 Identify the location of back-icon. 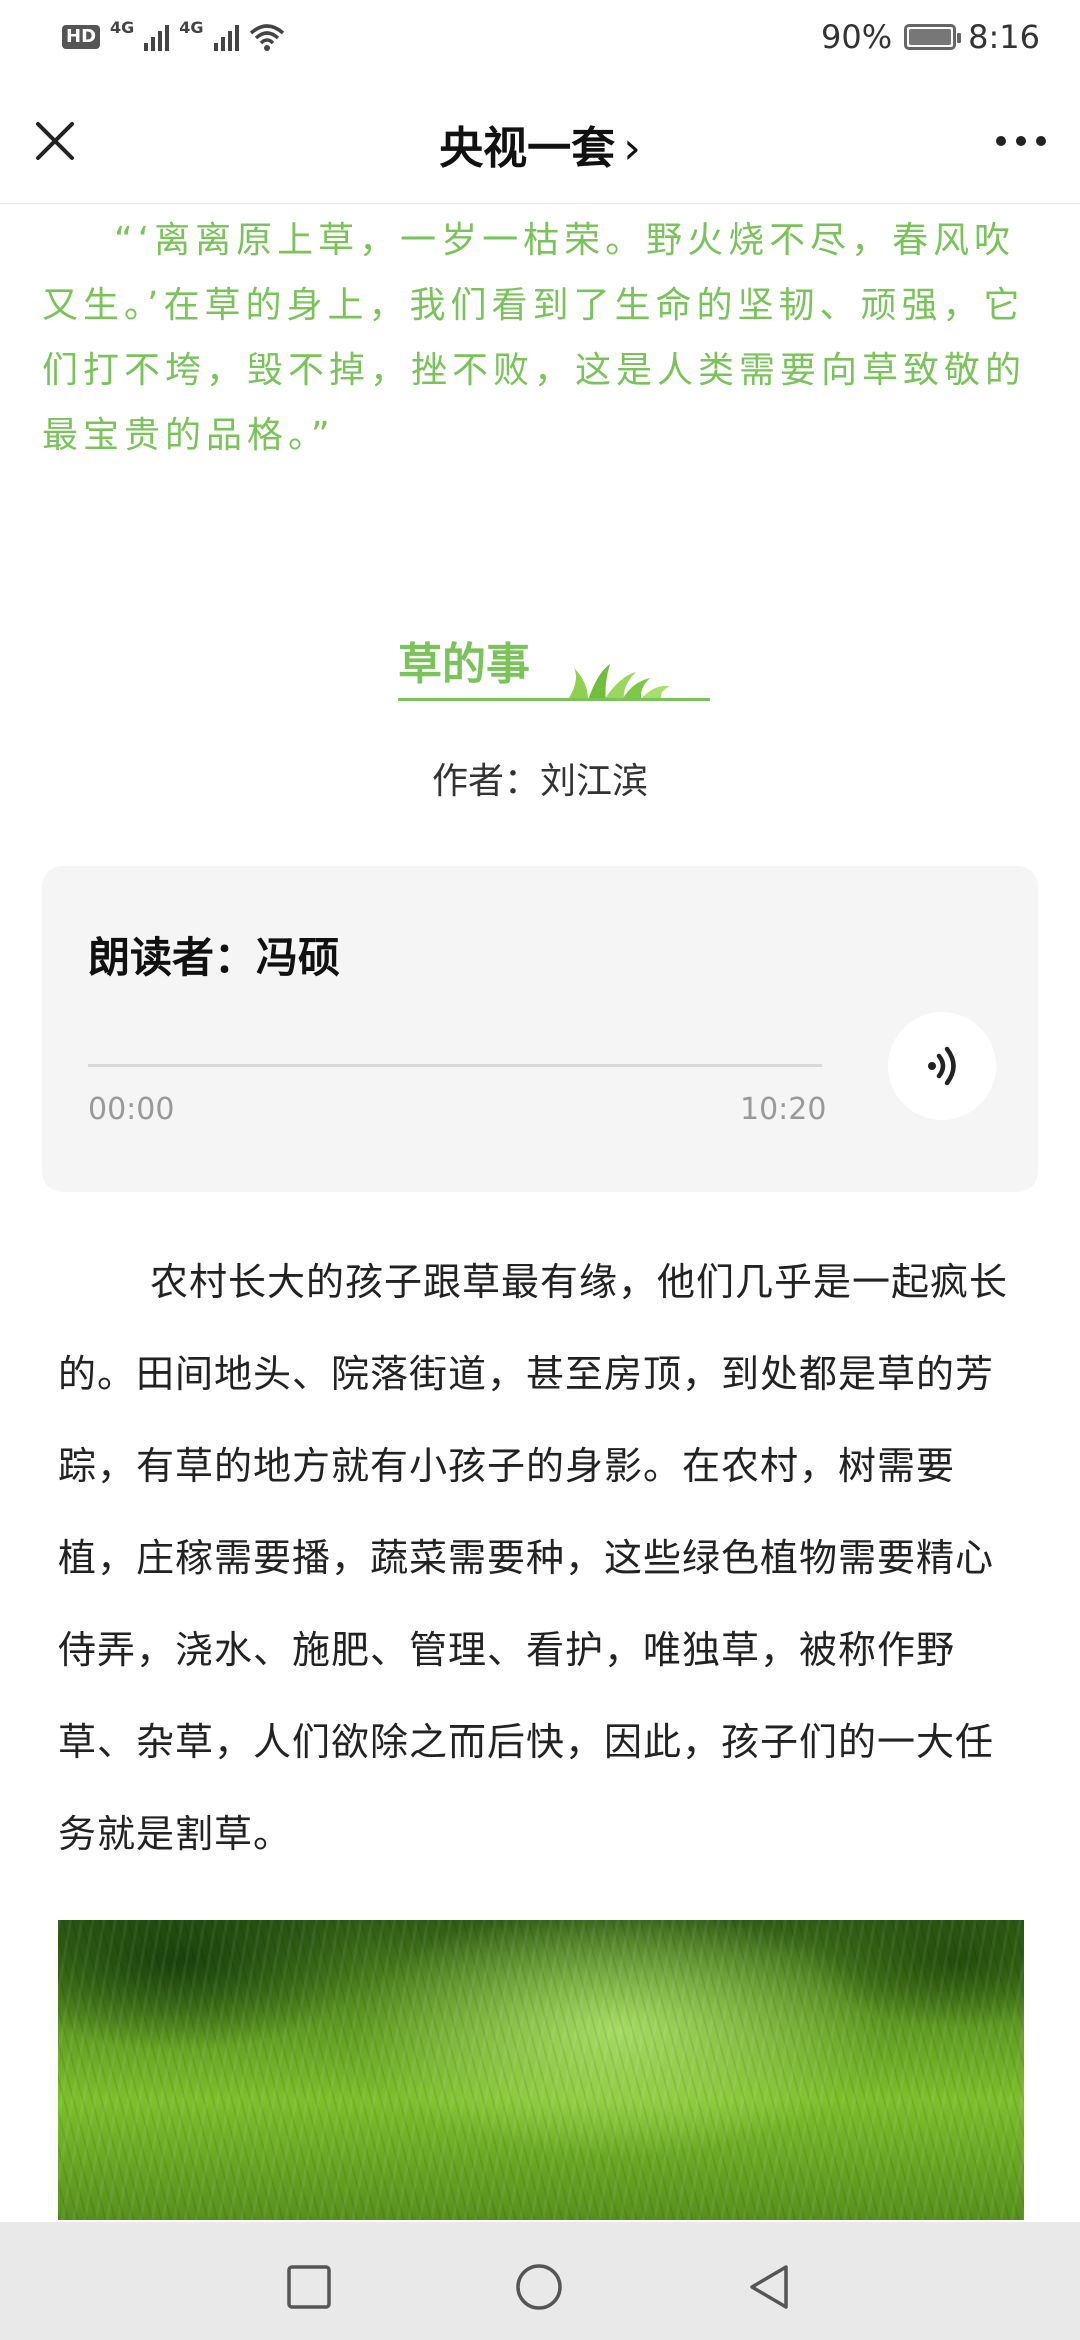
(769, 2287).